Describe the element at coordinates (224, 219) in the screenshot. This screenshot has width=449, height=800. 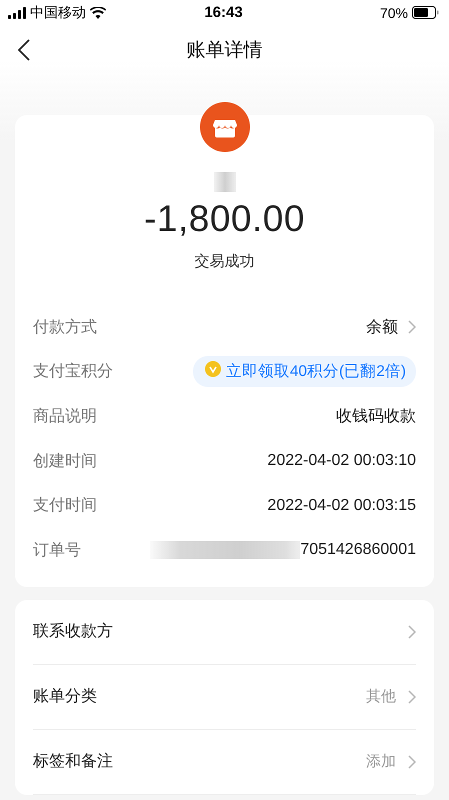
I see `amount: -1,800.00` at that location.